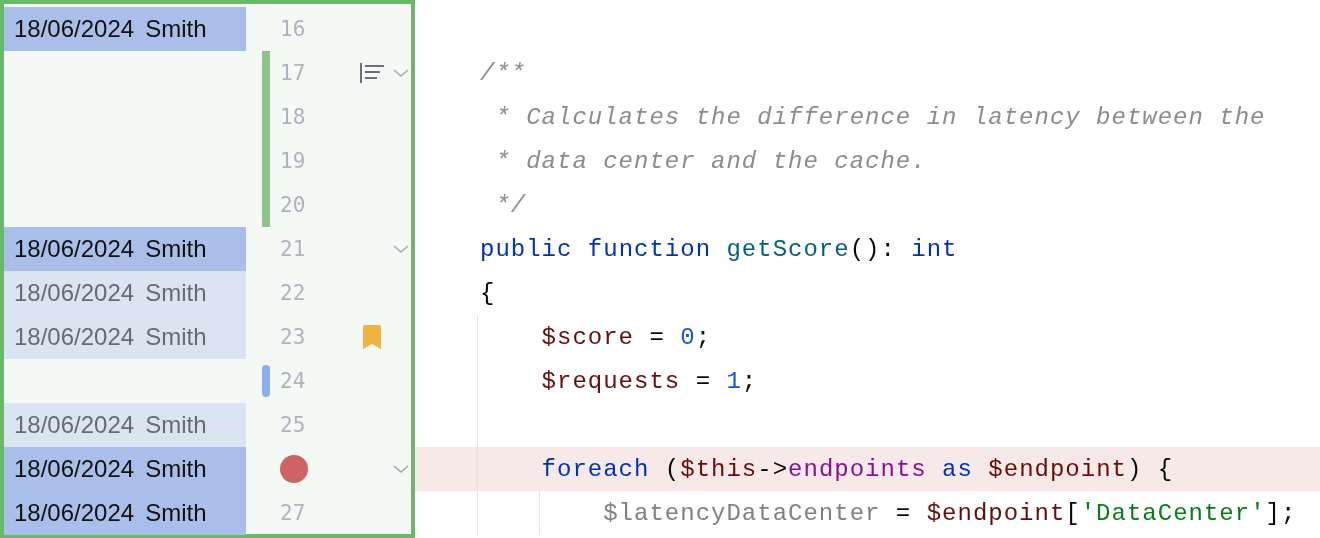 The image size is (1320, 538). Describe the element at coordinates (293, 29) in the screenshot. I see `line-number: 16` at that location.